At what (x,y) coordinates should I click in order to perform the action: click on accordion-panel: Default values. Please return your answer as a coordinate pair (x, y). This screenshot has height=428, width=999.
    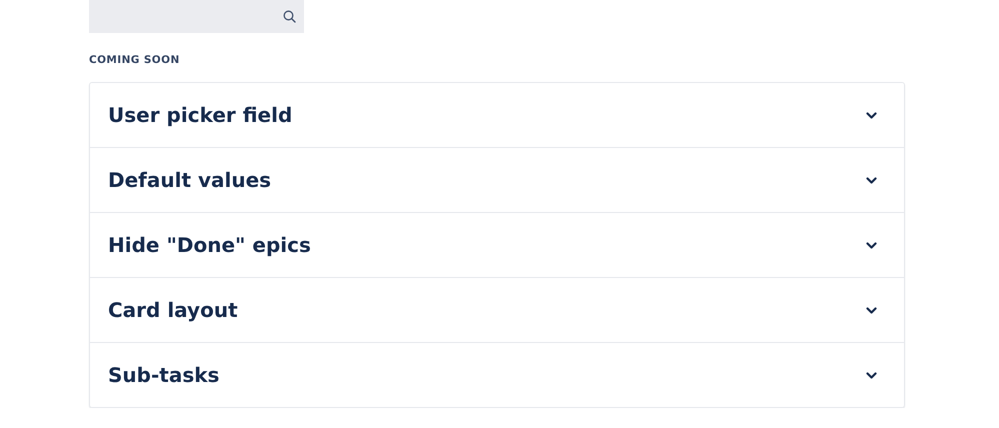
    Looking at the image, I should click on (497, 179).